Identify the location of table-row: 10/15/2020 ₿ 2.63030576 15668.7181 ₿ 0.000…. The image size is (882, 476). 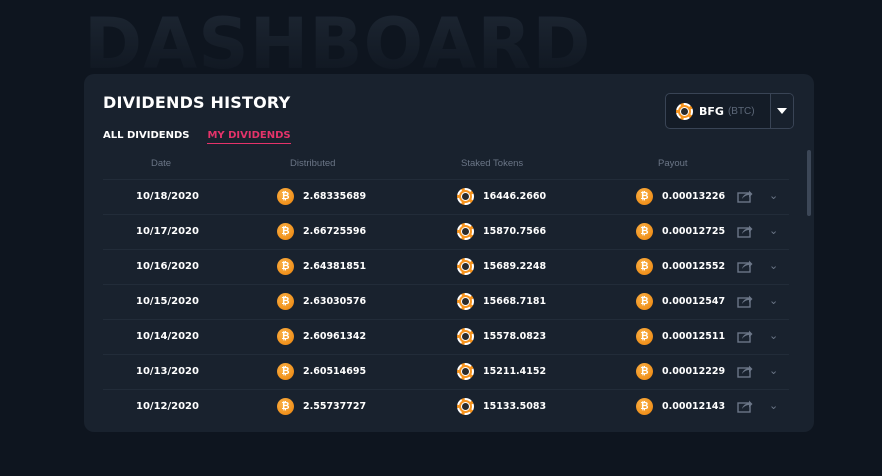
(446, 301).